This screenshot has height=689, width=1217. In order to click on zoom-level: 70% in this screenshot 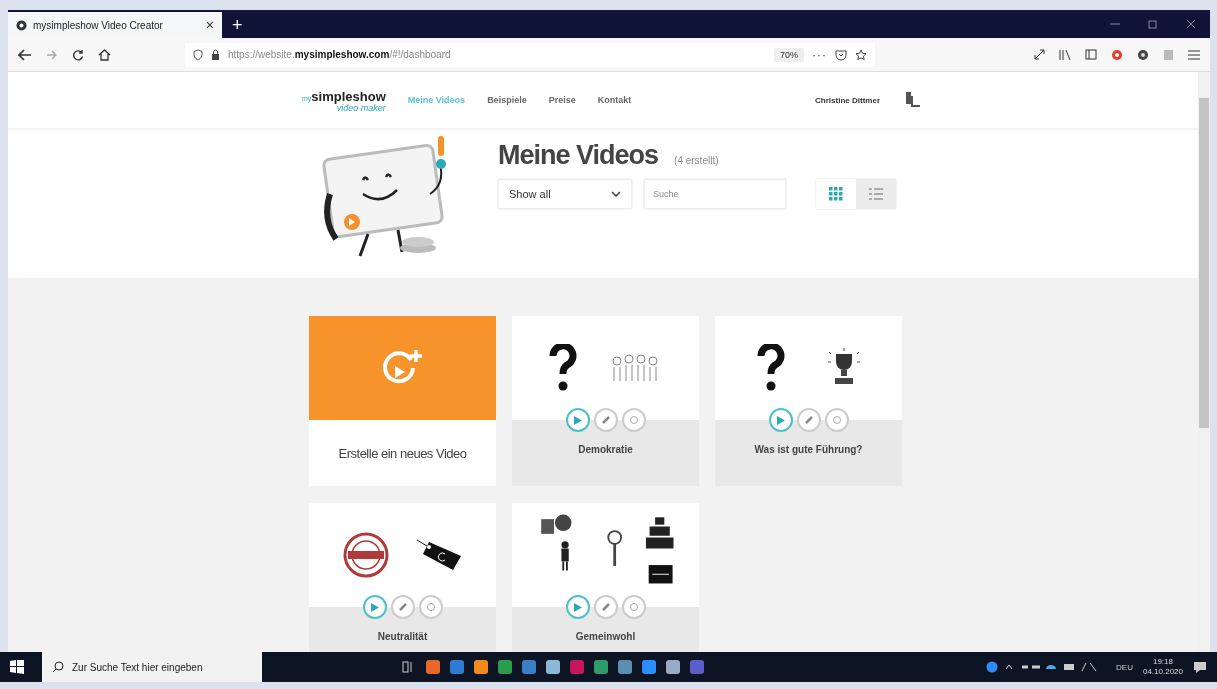, I will do `click(789, 54)`.